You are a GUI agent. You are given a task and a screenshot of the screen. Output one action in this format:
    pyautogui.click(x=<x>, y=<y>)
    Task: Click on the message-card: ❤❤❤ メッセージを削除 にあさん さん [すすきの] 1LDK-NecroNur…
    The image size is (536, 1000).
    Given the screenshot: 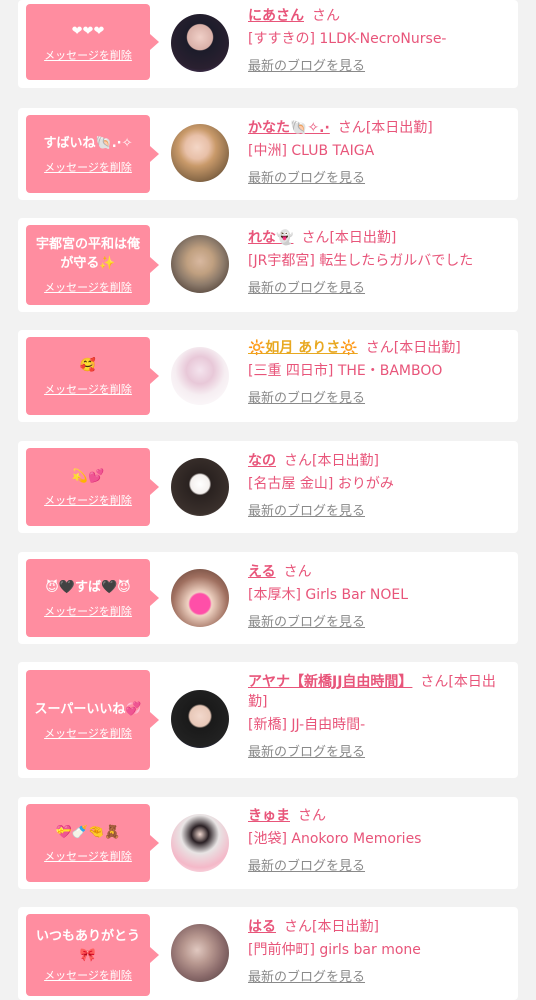 What is the action you would take?
    pyautogui.click(x=268, y=44)
    